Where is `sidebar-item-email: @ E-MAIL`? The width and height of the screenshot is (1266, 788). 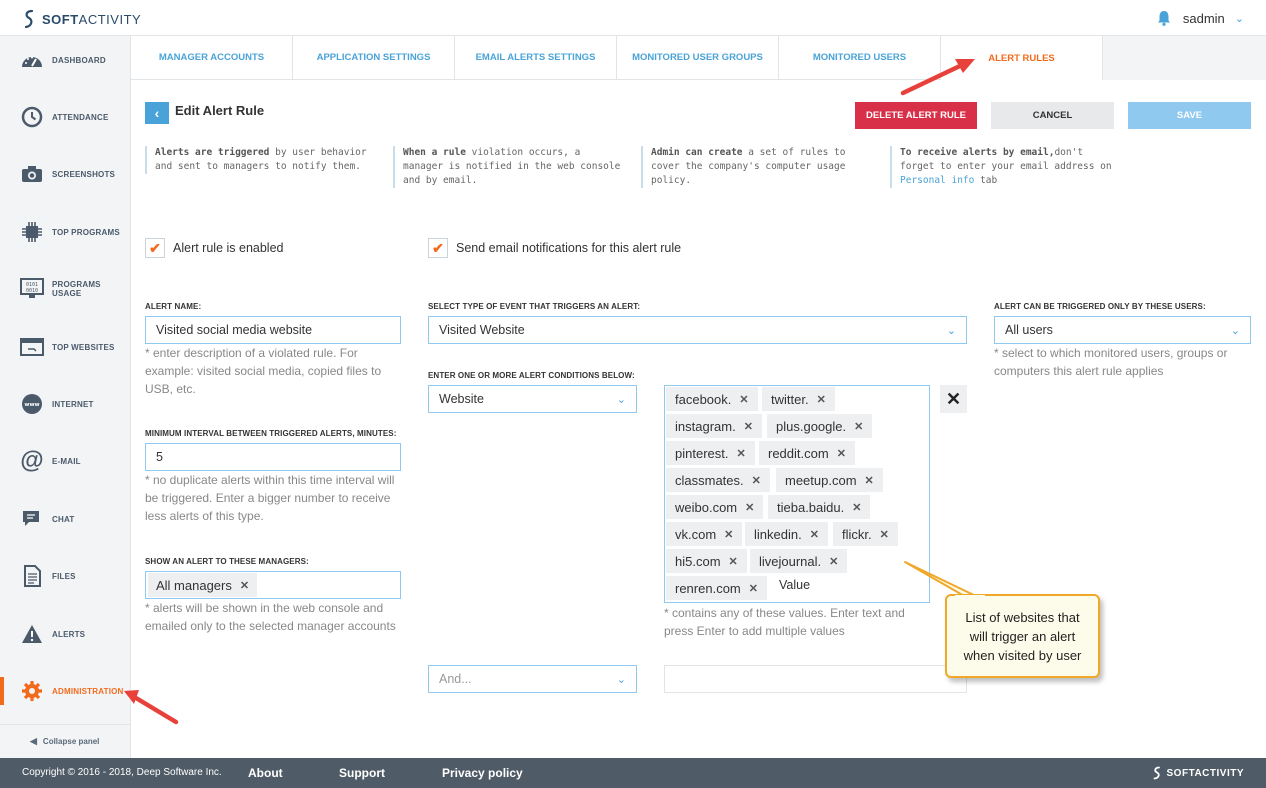
sidebar-item-email: @ E-MAIL is located at coordinates (65, 461).